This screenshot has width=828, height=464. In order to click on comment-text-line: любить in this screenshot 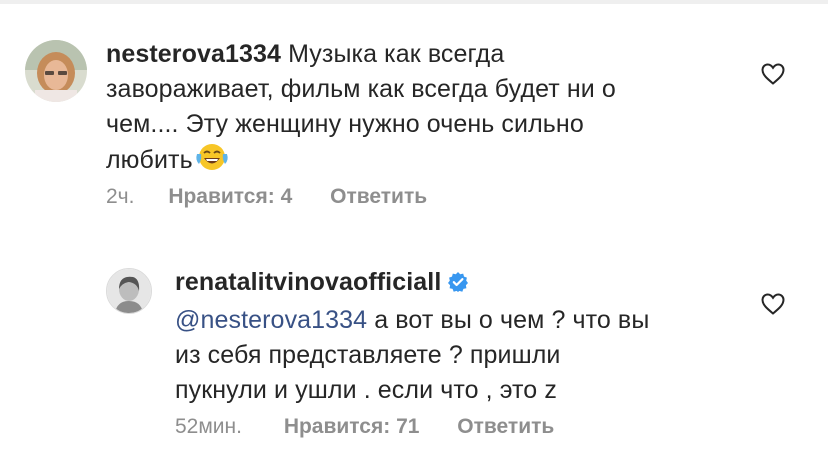, I will do `click(149, 160)`.